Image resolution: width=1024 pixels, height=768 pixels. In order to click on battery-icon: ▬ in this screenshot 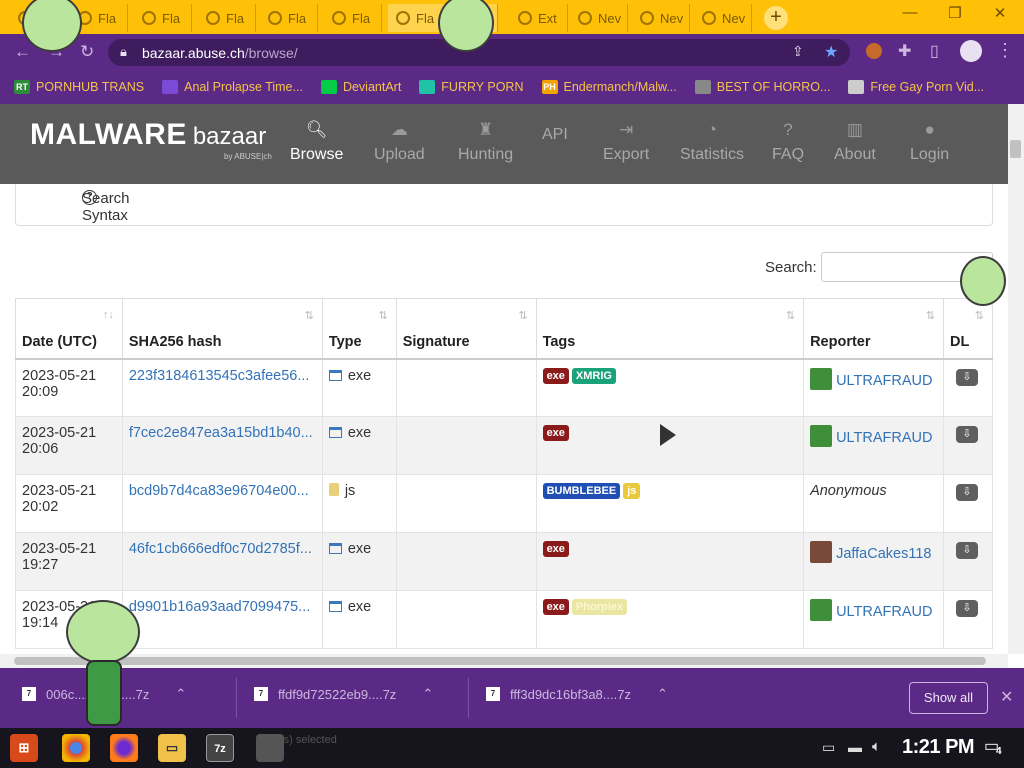, I will do `click(855, 747)`.